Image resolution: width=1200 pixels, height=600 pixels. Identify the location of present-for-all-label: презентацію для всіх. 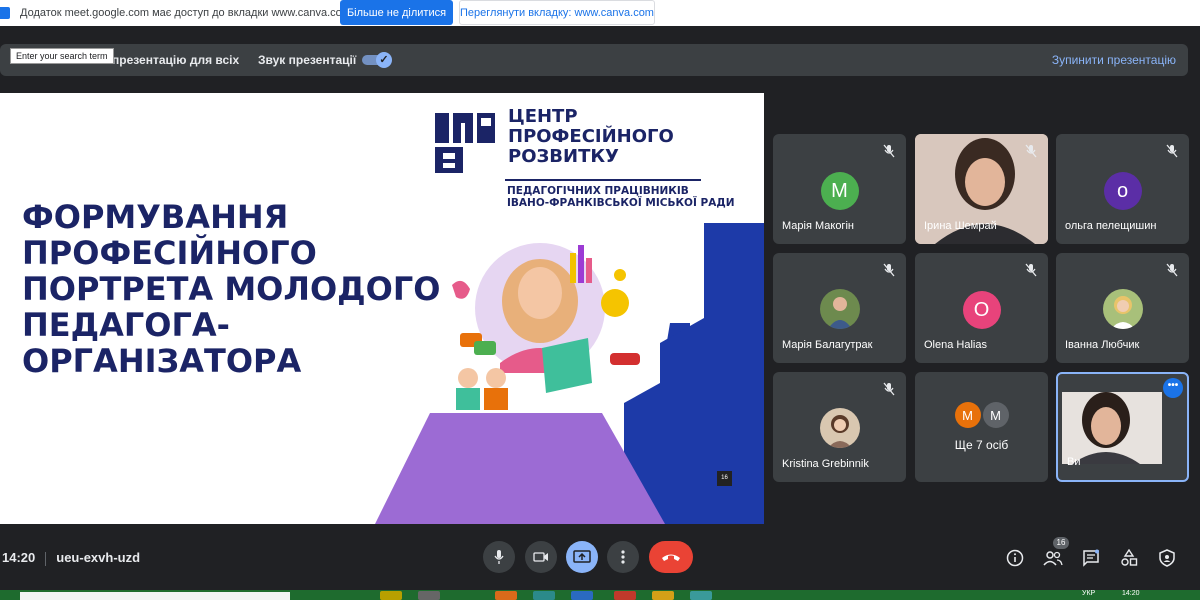
(175, 60).